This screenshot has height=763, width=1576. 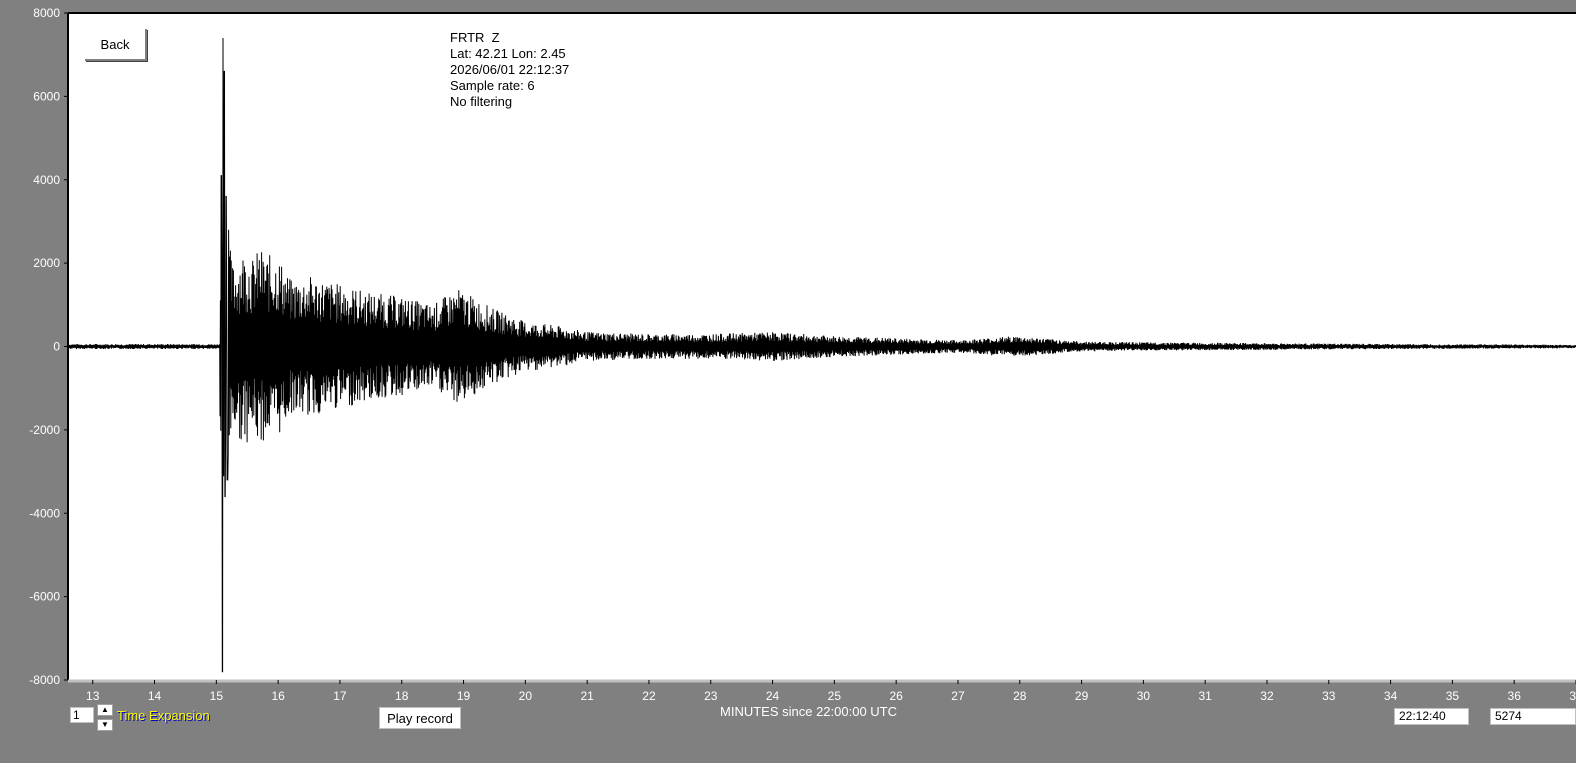 What do you see at coordinates (105, 725) in the screenshot?
I see `expansion-down-arrow-icon: ▼` at bounding box center [105, 725].